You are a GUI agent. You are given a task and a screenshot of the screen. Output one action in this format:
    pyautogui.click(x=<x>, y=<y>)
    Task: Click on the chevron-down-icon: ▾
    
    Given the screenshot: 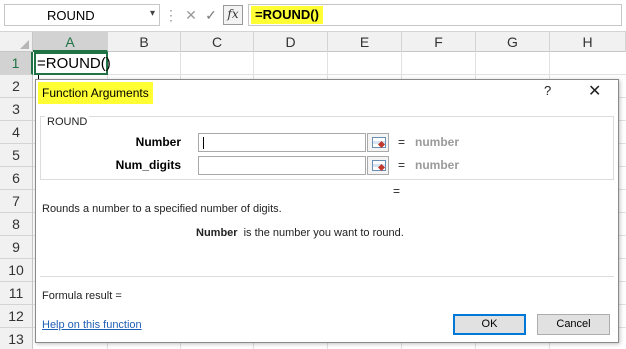 What is the action you would take?
    pyautogui.click(x=152, y=13)
    